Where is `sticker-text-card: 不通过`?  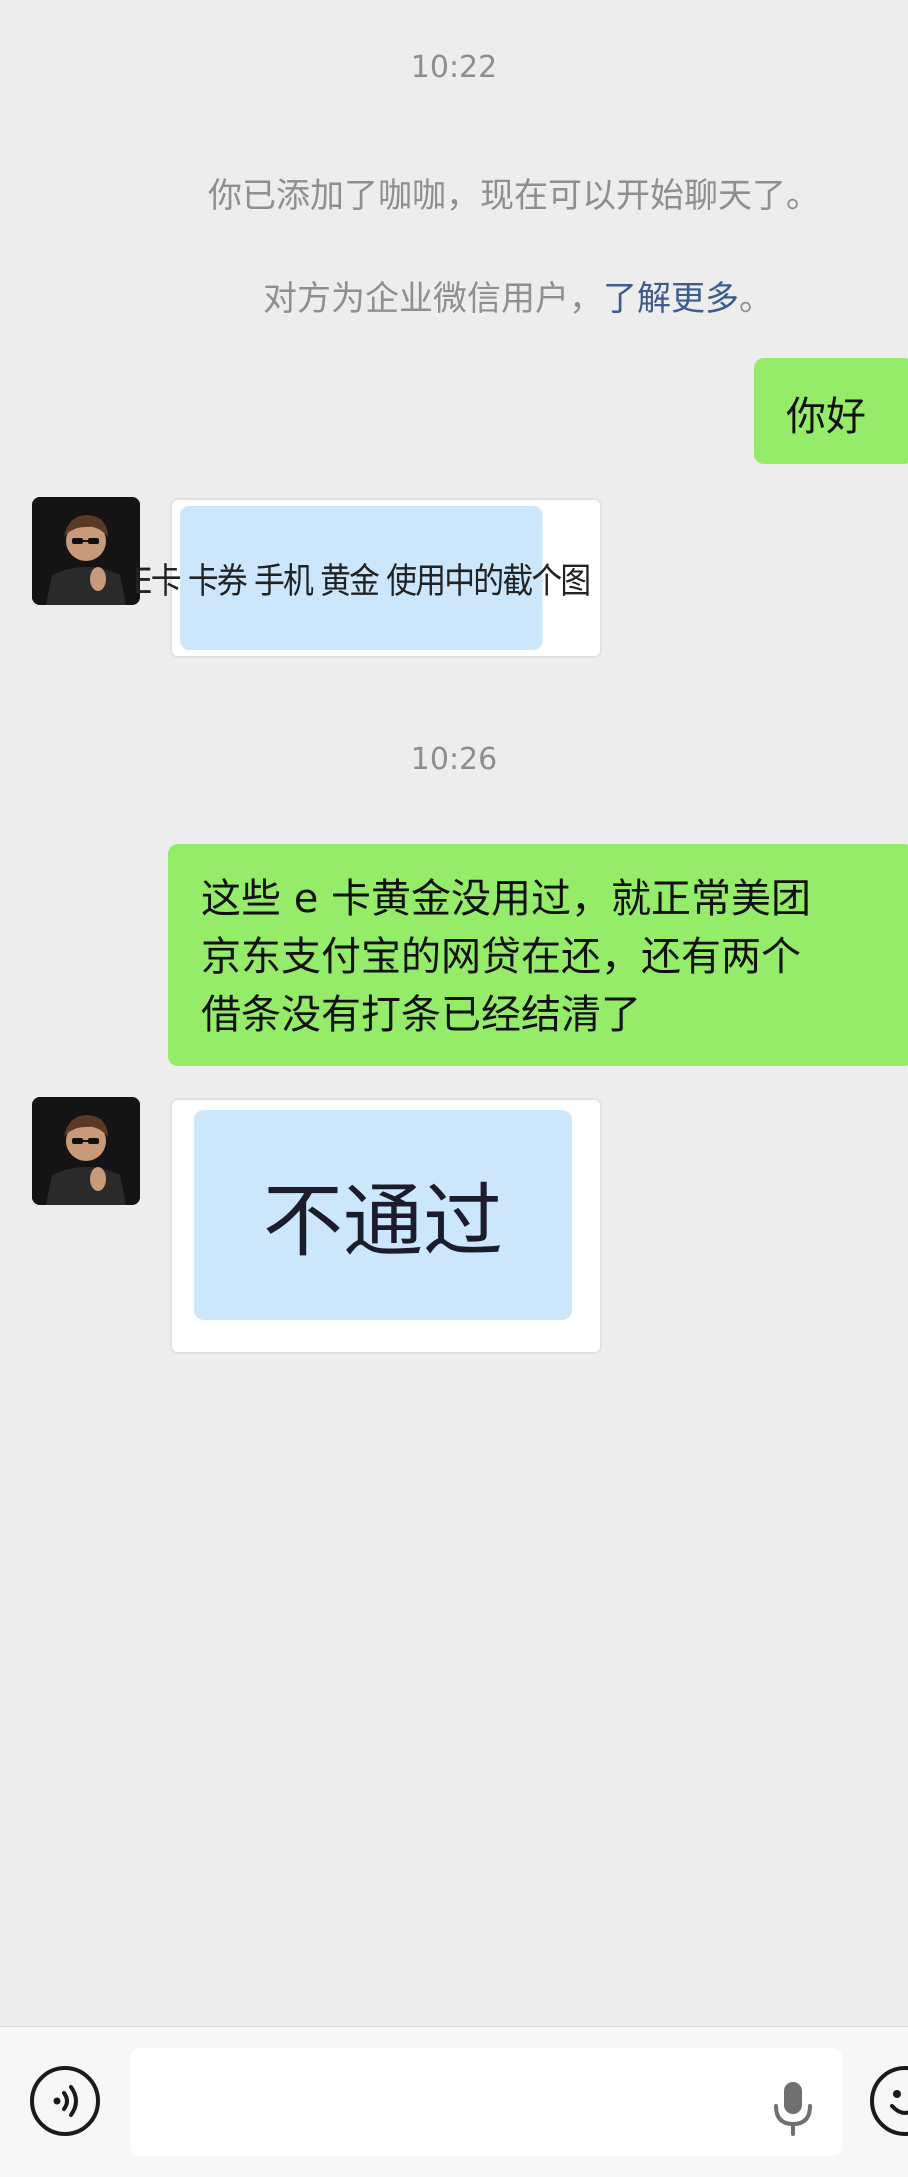
sticker-text-card: 不通过 is located at coordinates (383, 1215).